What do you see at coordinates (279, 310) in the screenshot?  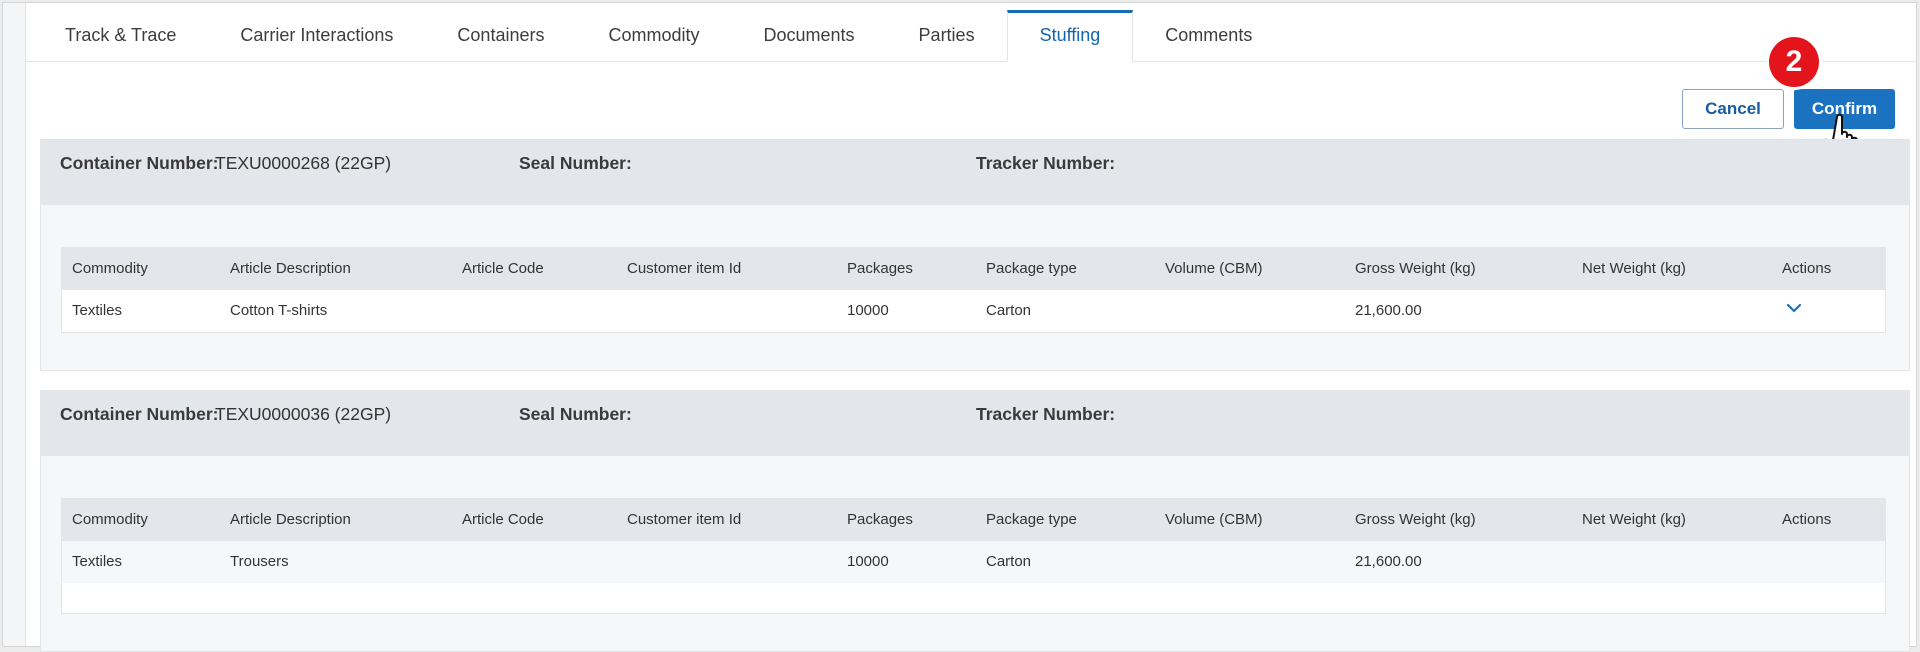 I see `cell-article-description: Cotton T-shirts` at bounding box center [279, 310].